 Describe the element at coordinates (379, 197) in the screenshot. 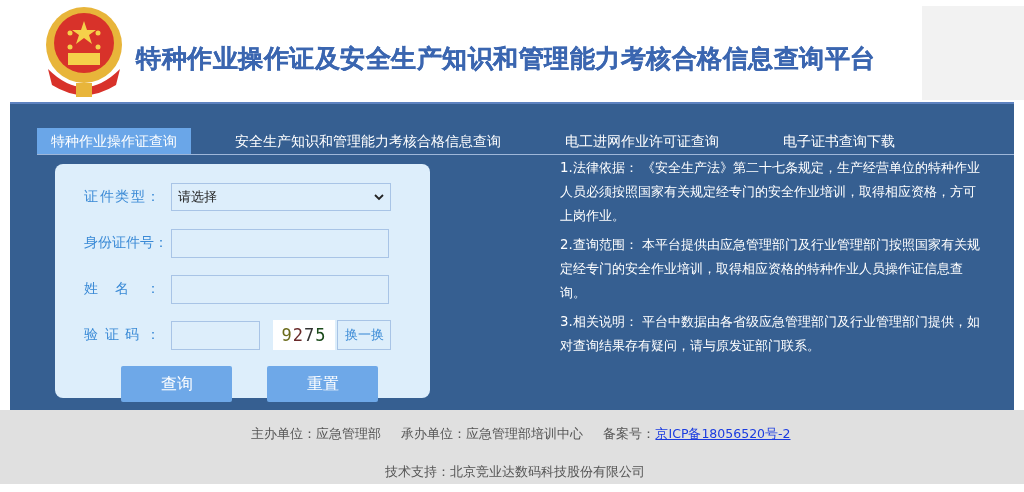

I see `caret-icon` at that location.